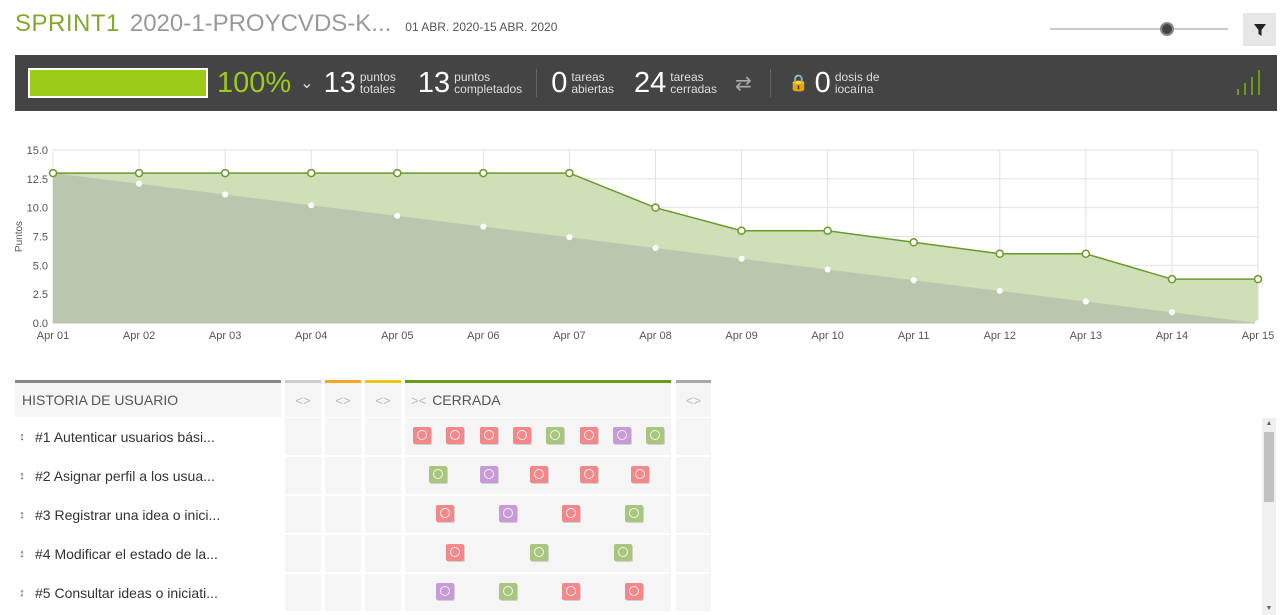  I want to click on story-column-title: HISTORIA DE USUARIO, so click(100, 400).